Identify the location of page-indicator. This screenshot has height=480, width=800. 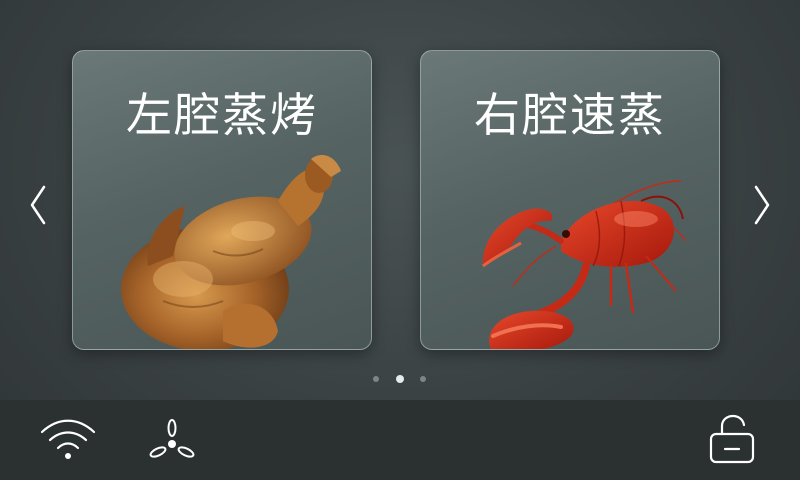
(400, 379).